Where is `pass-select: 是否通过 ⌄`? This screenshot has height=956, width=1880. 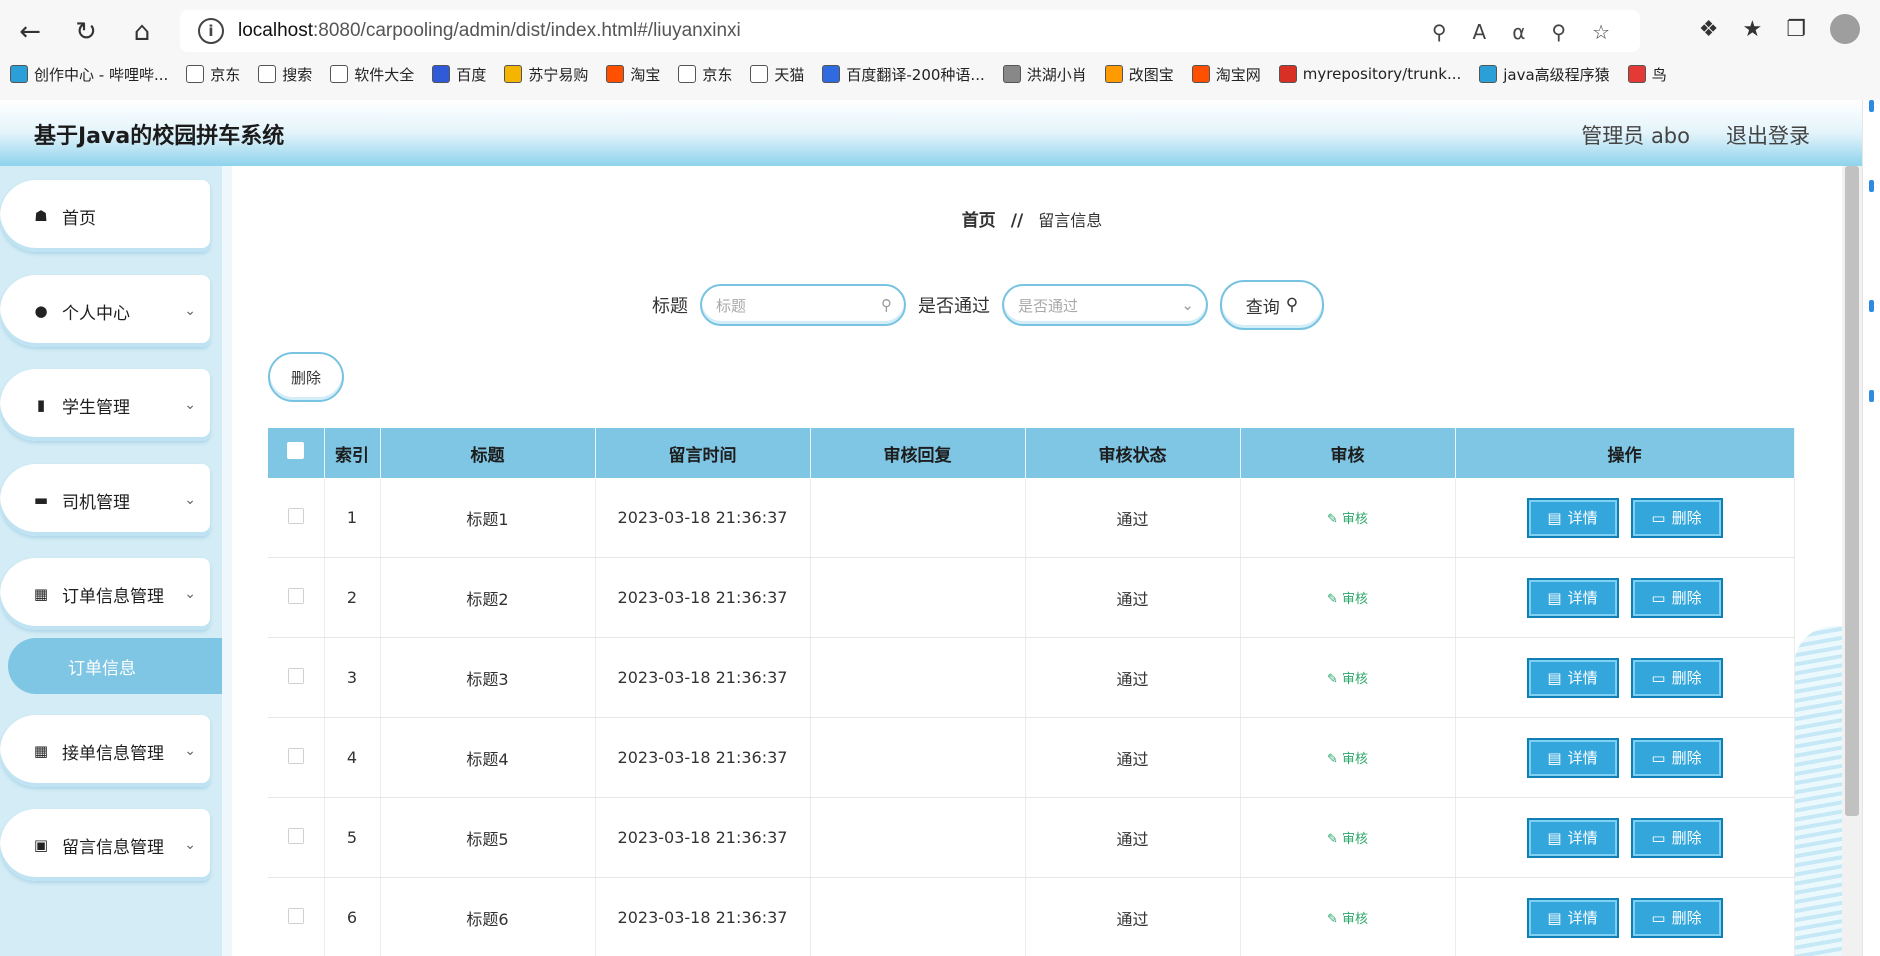 pass-select: 是否通过 ⌄ is located at coordinates (1105, 305).